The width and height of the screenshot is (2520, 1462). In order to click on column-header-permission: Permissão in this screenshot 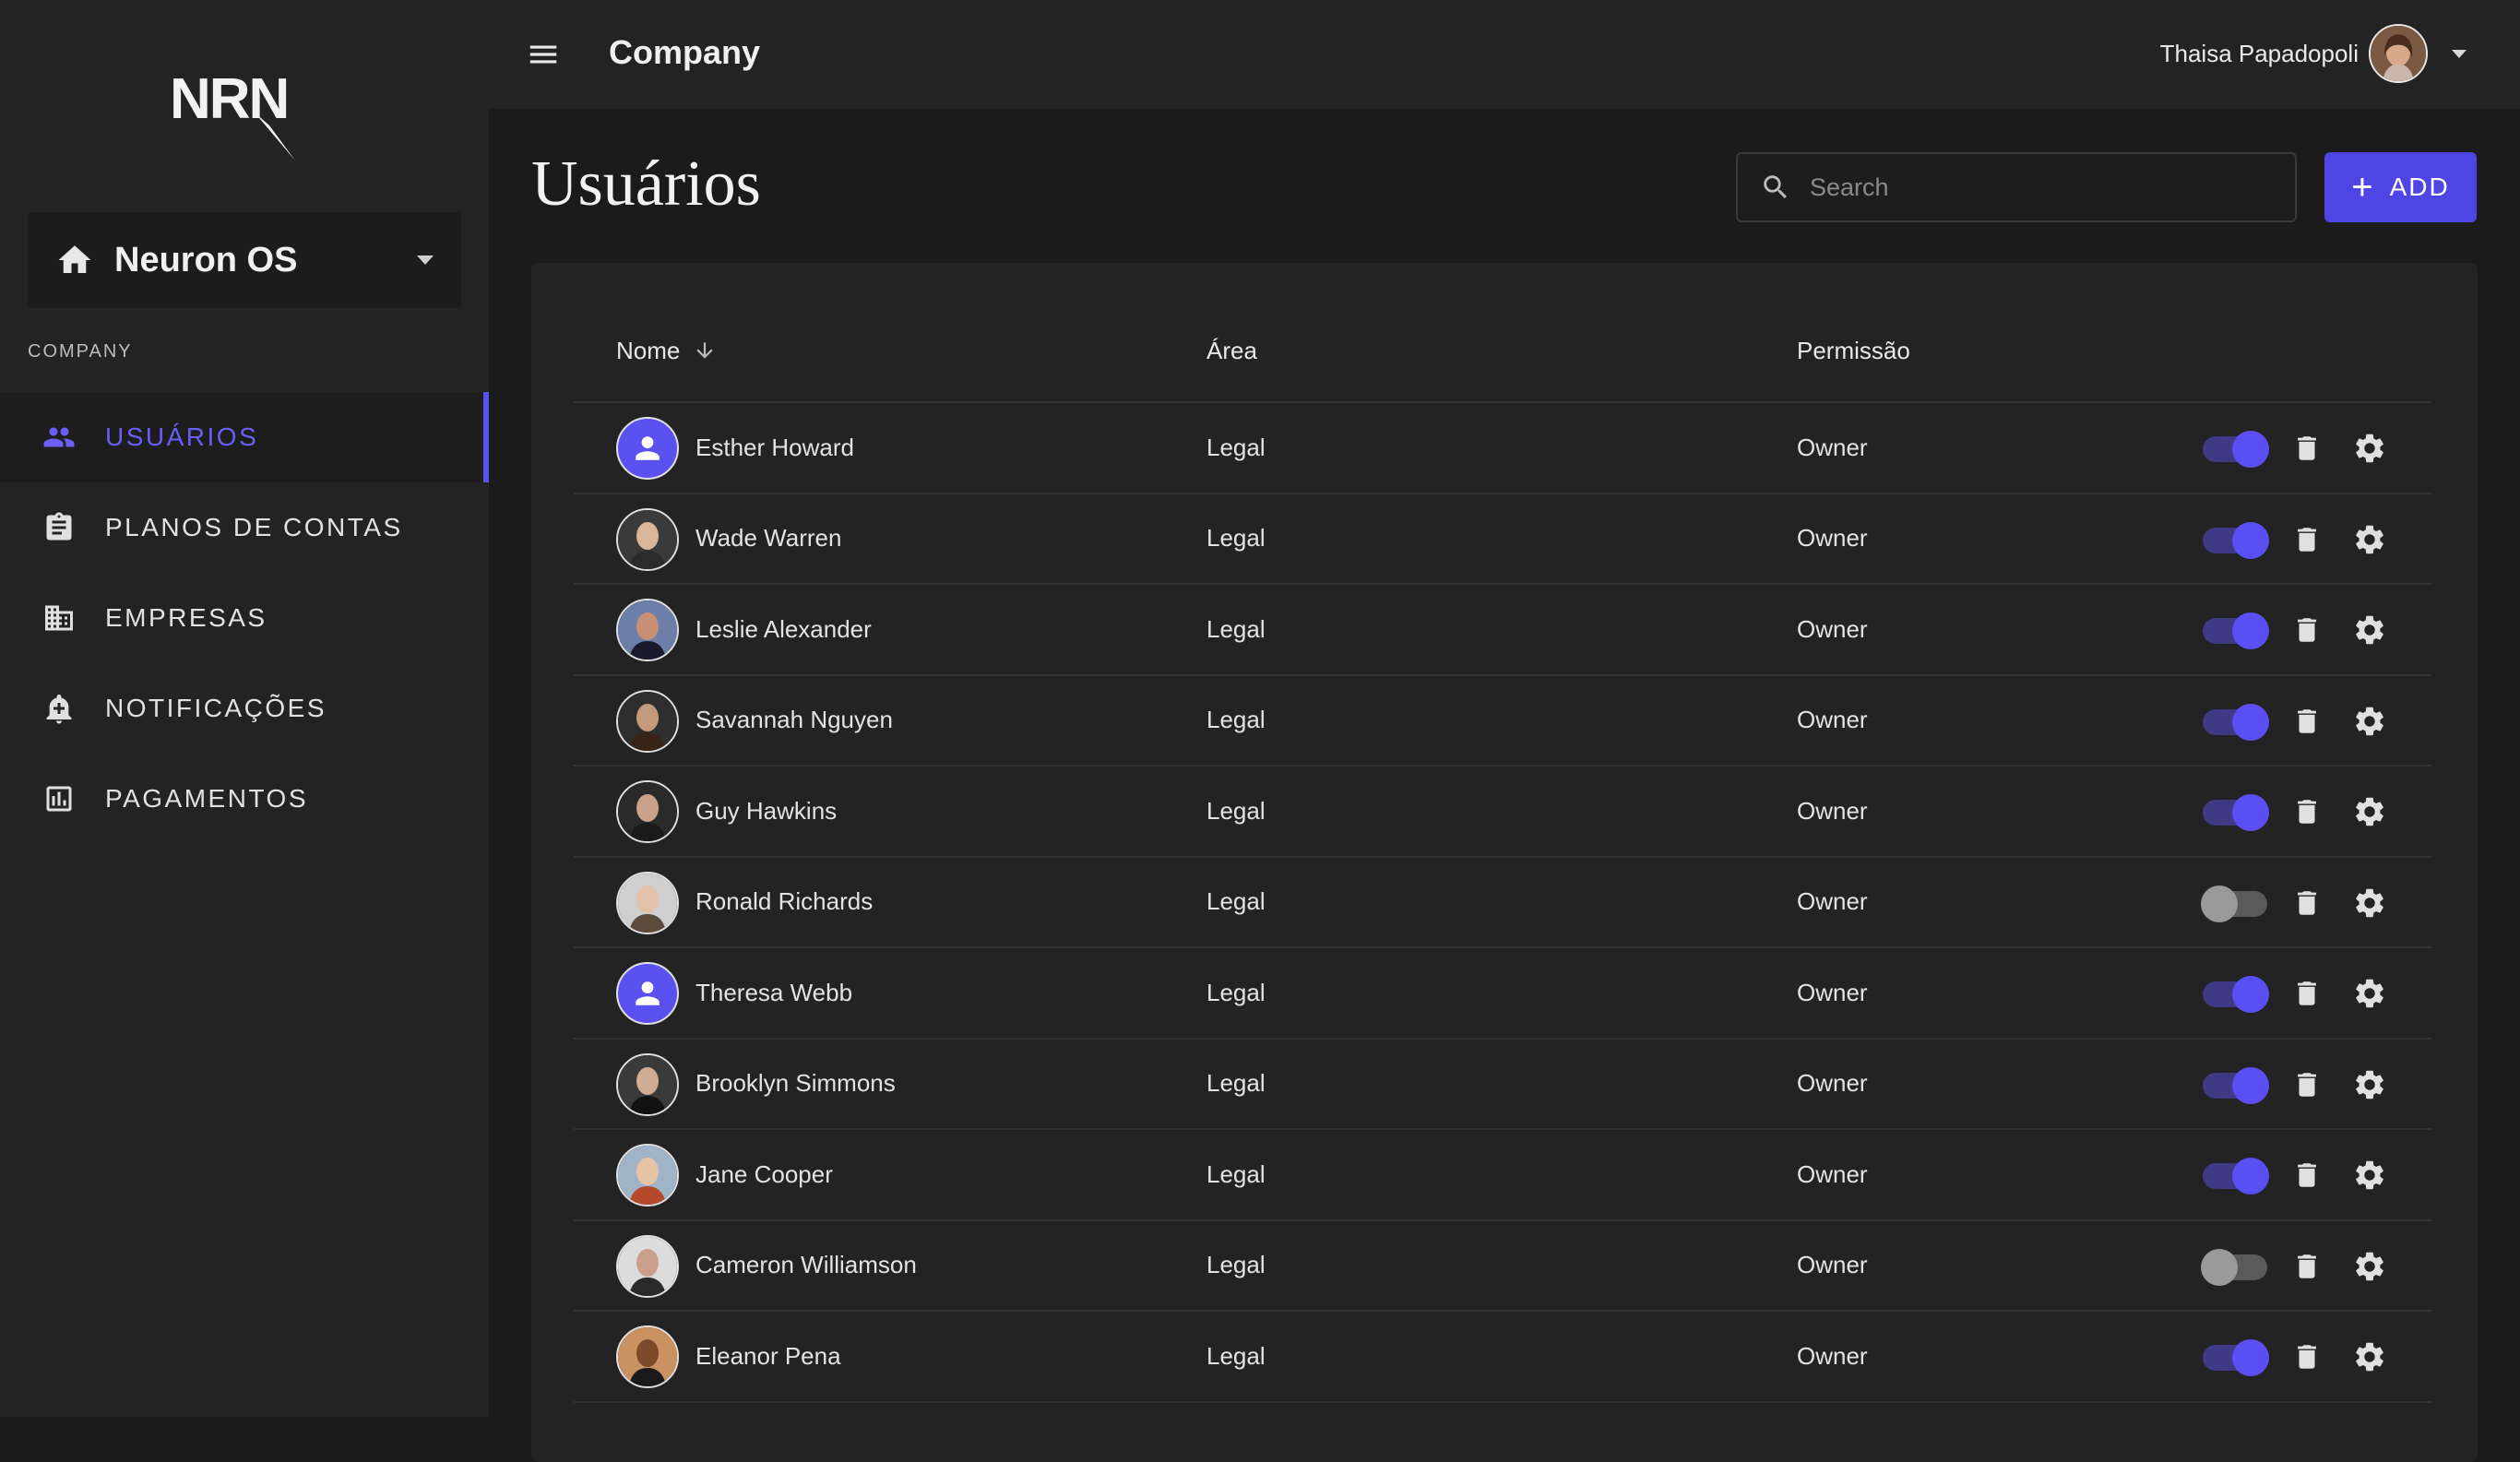, I will do `click(1853, 351)`.